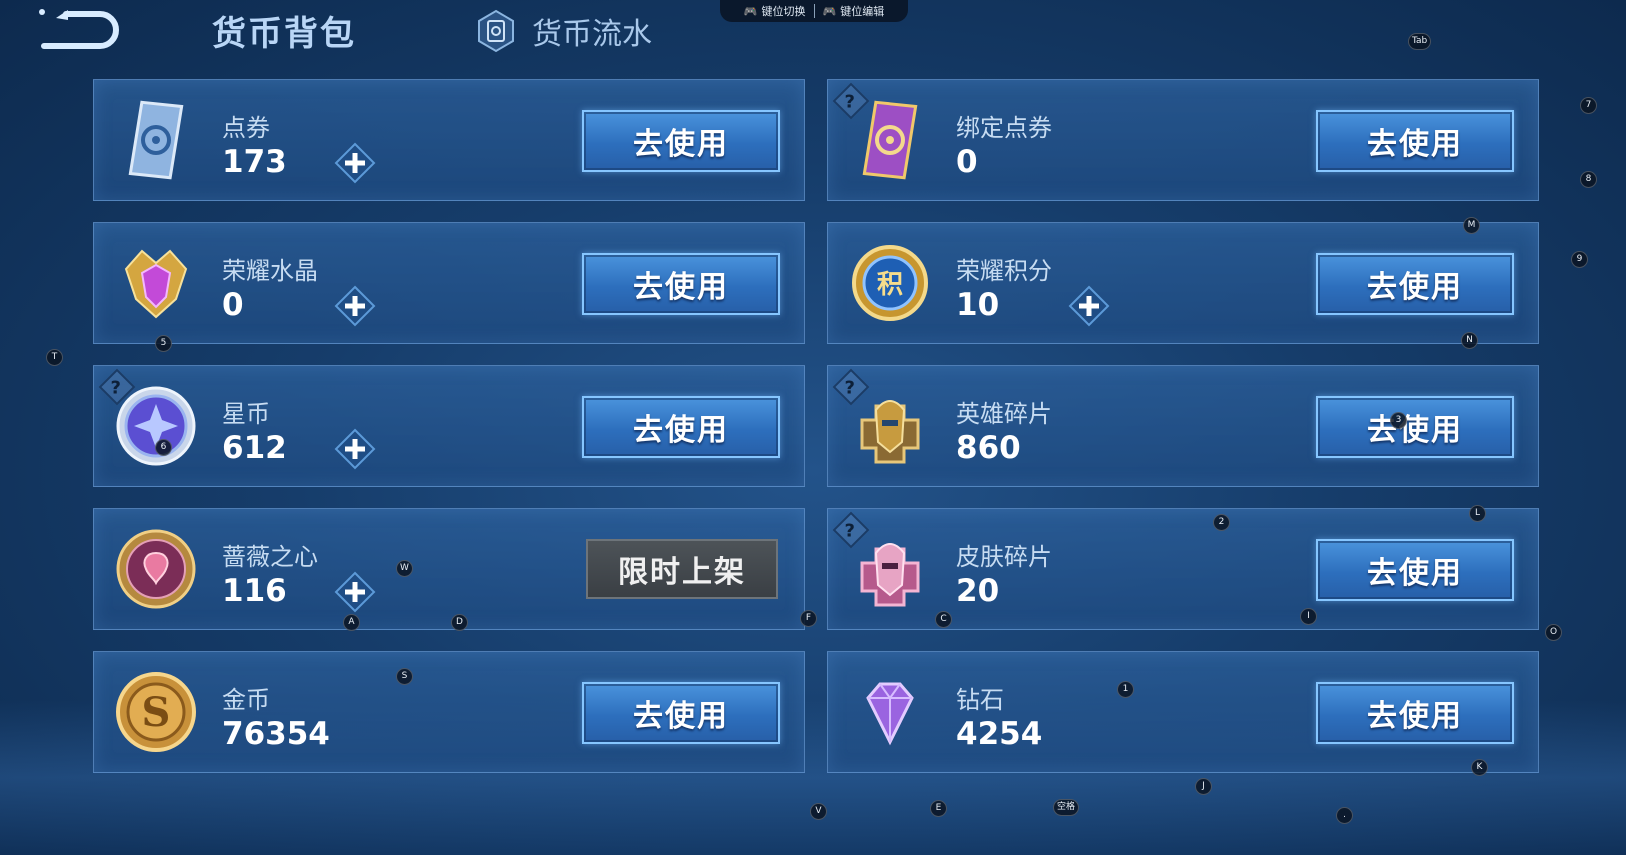 This screenshot has height=855, width=1626. I want to click on key-hint: N, so click(1469, 340).